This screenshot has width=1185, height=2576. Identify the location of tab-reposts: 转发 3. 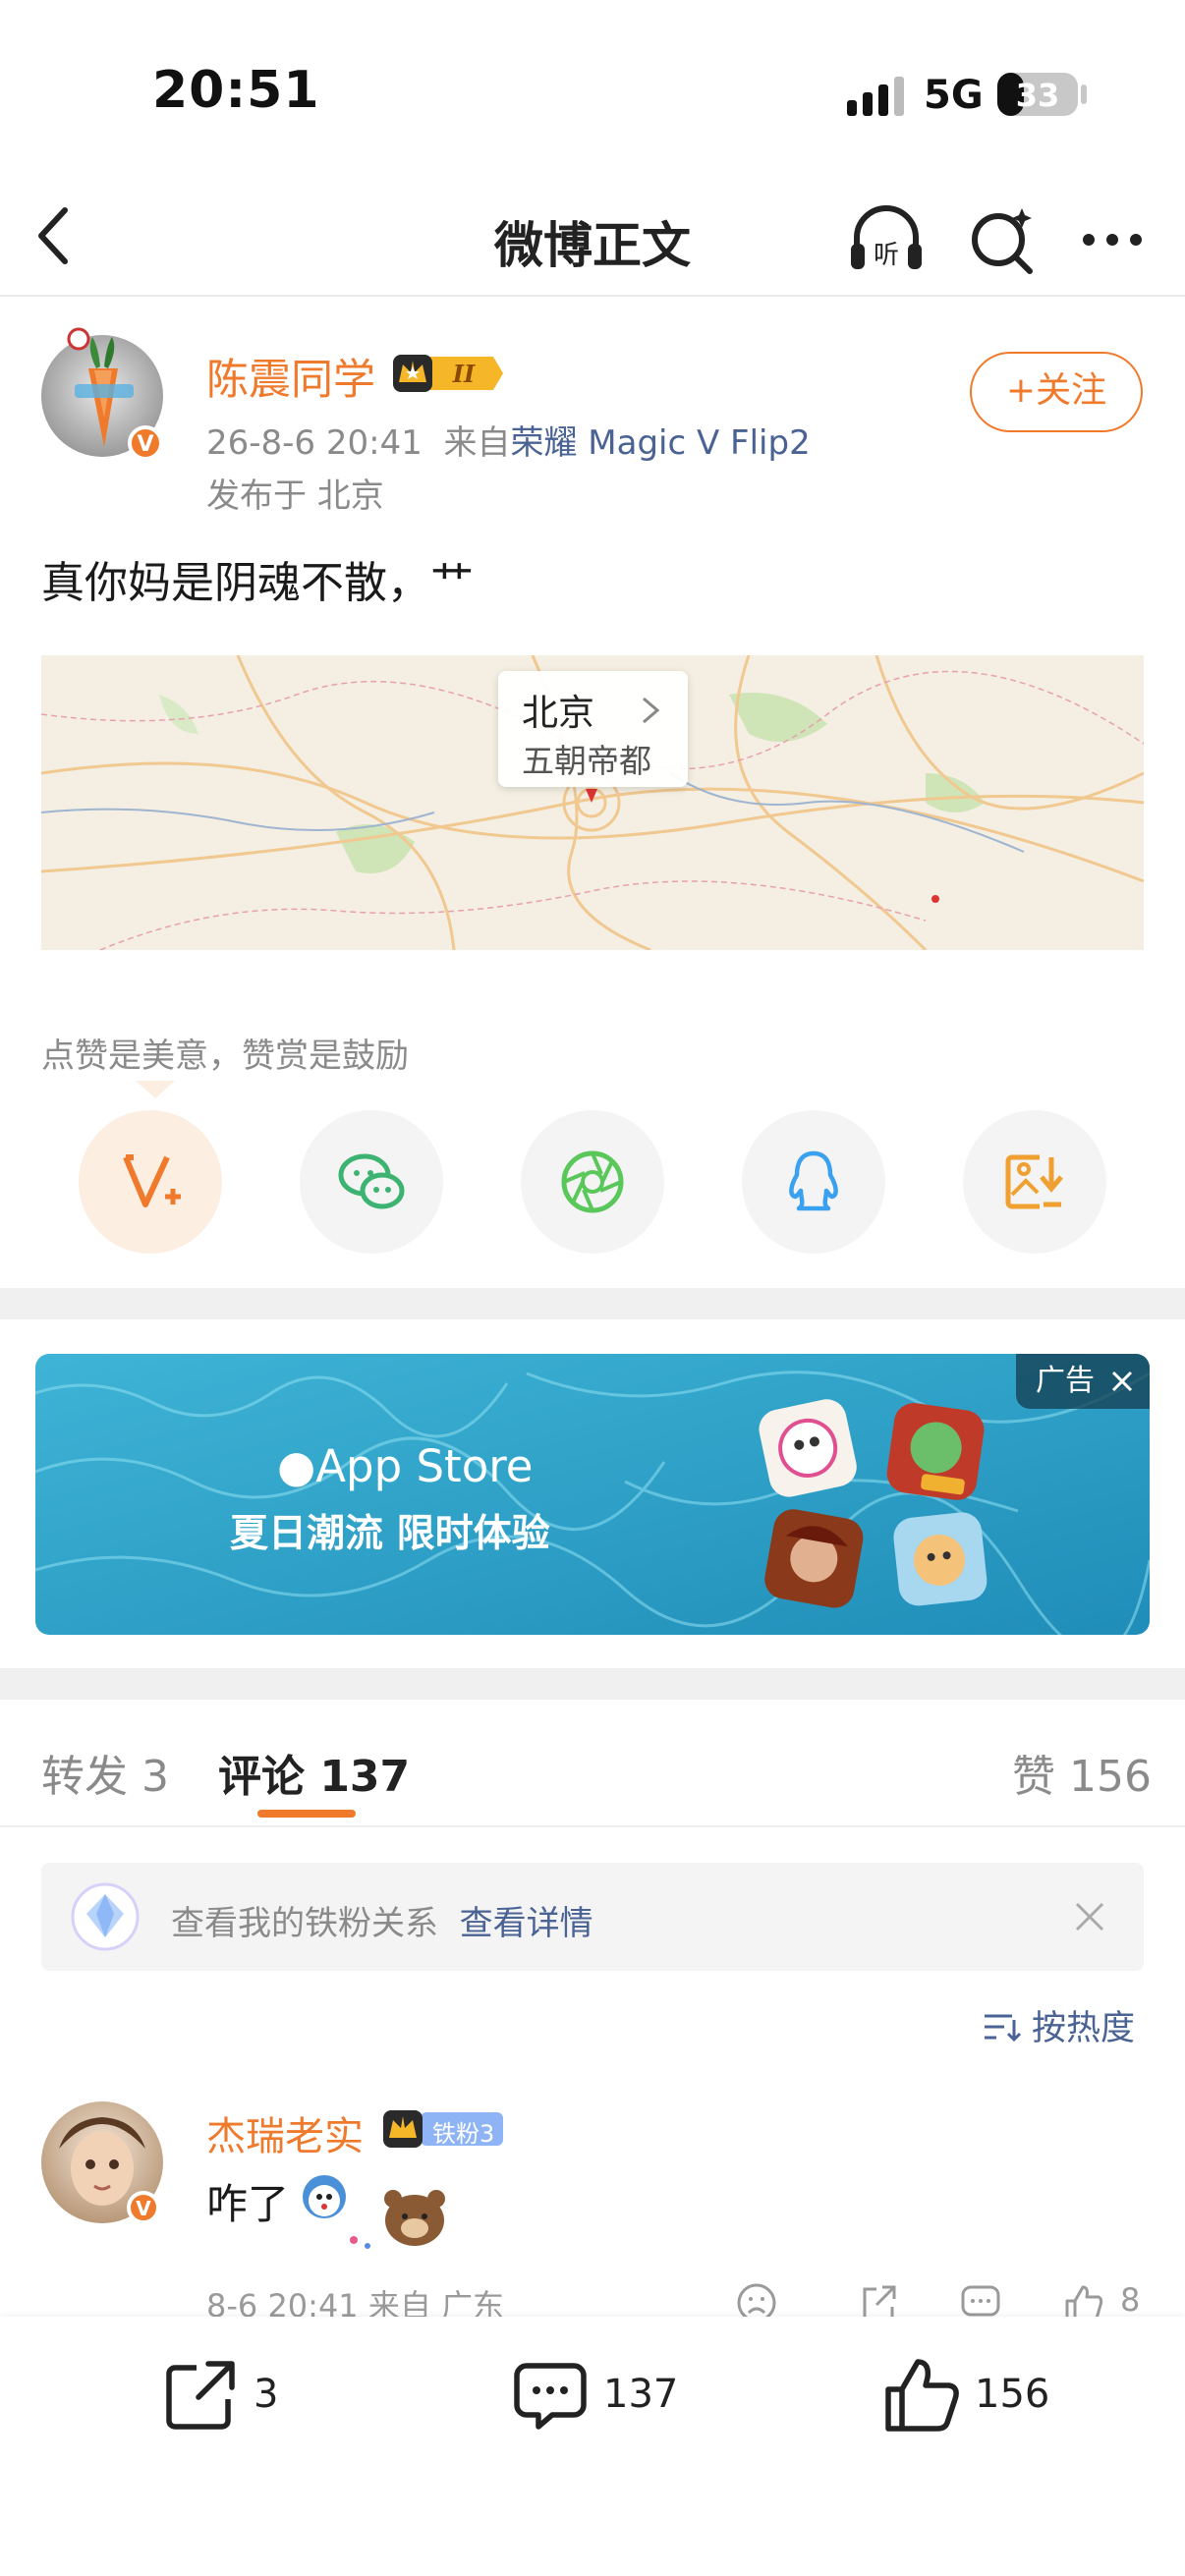
(105, 1772).